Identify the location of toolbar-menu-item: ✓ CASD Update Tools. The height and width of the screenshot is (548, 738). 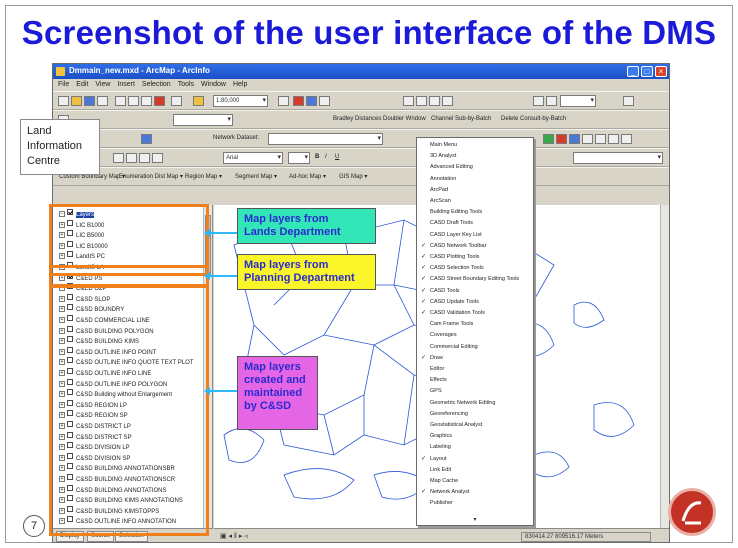
(475, 303).